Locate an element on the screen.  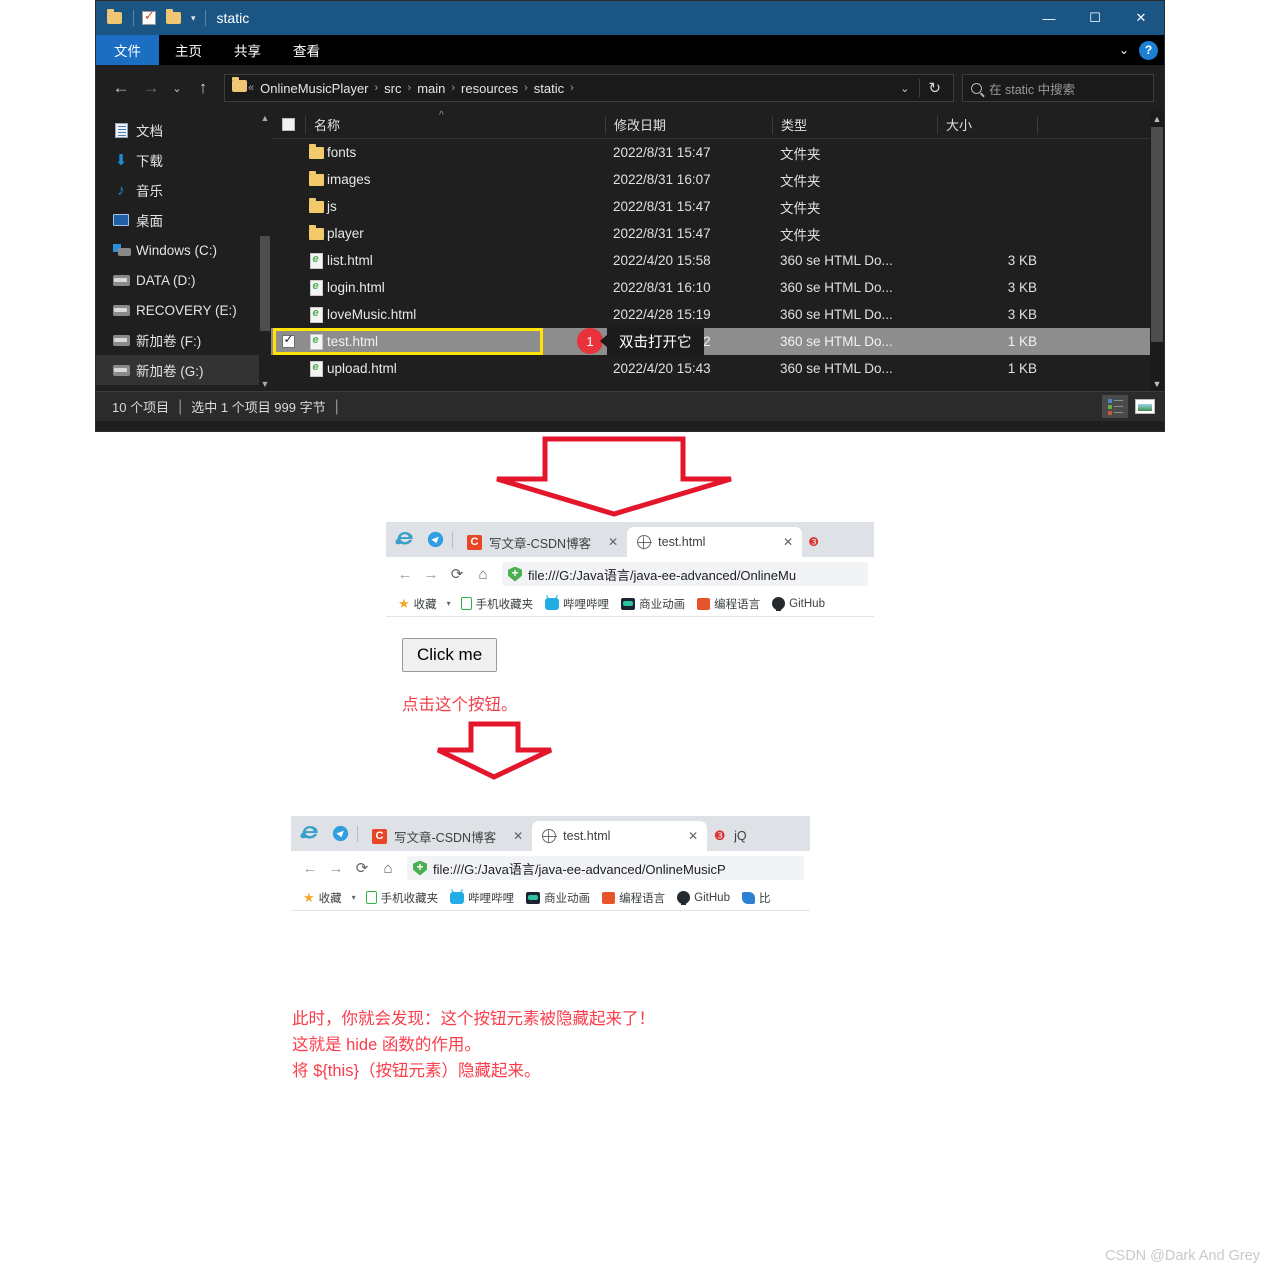
sidebar-item-data-d: DATA (D:) is located at coordinates (183, 280).